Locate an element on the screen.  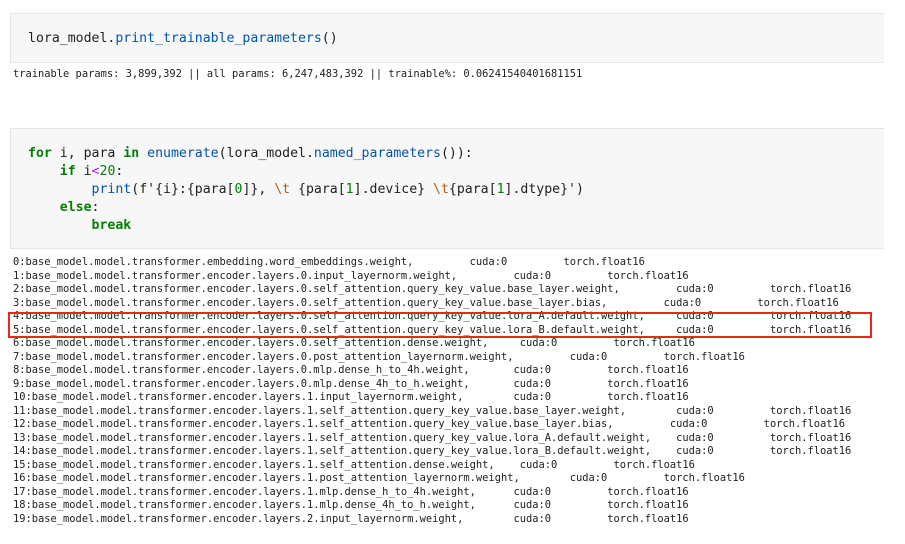
code-token: in is located at coordinates (131, 153).